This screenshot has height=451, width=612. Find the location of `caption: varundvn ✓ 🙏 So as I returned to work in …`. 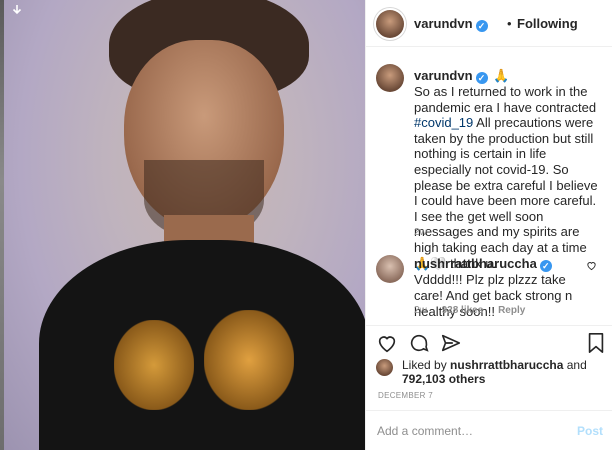

caption: varundvn ✓ 🙏 So as I returned to work in … is located at coordinates (508, 169).